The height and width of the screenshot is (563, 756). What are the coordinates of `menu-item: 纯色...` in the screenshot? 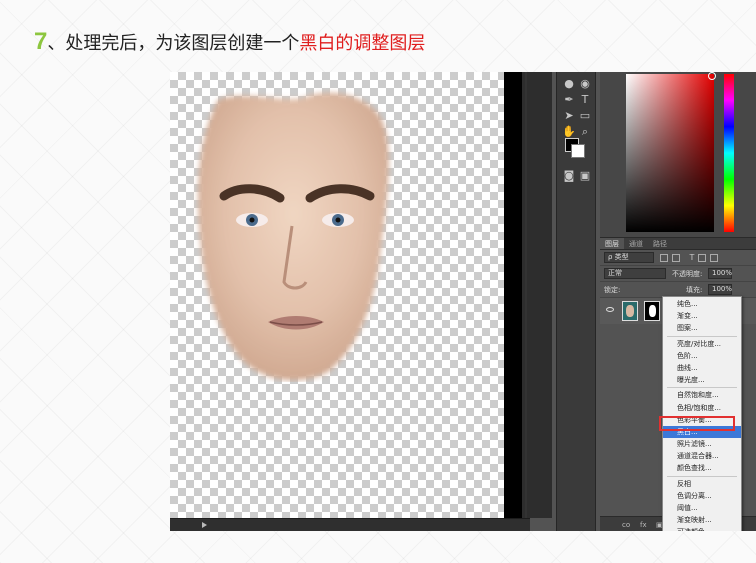 It's located at (702, 304).